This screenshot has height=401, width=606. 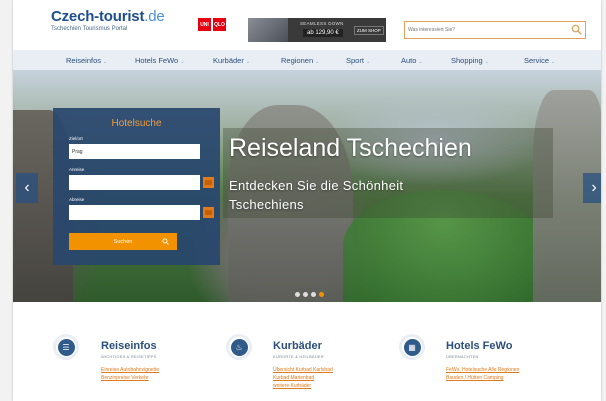 I want to click on logo-name: Czech-tourist.de, so click(x=108, y=16).